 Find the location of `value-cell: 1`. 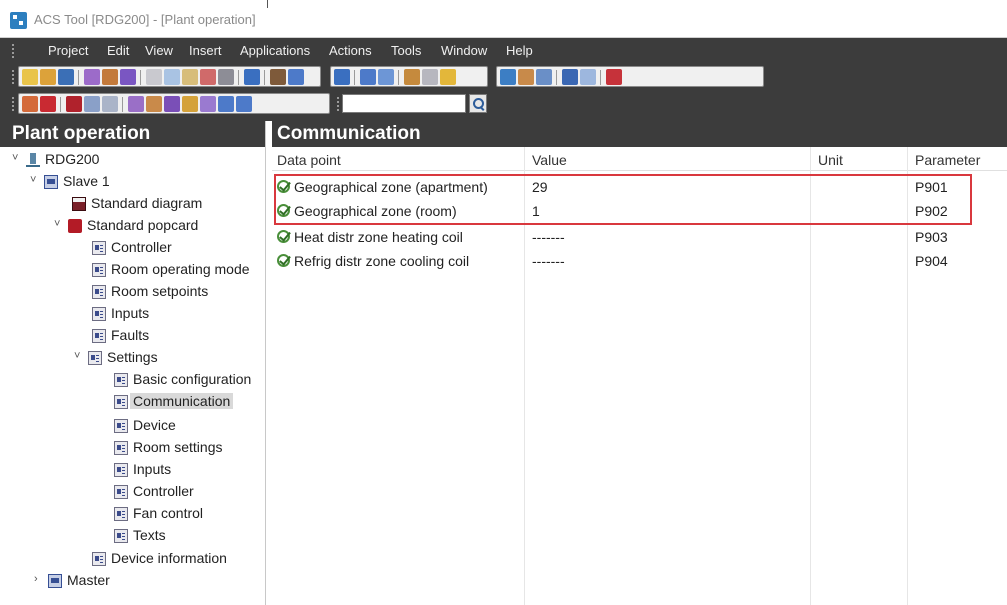

value-cell: 1 is located at coordinates (536, 211).